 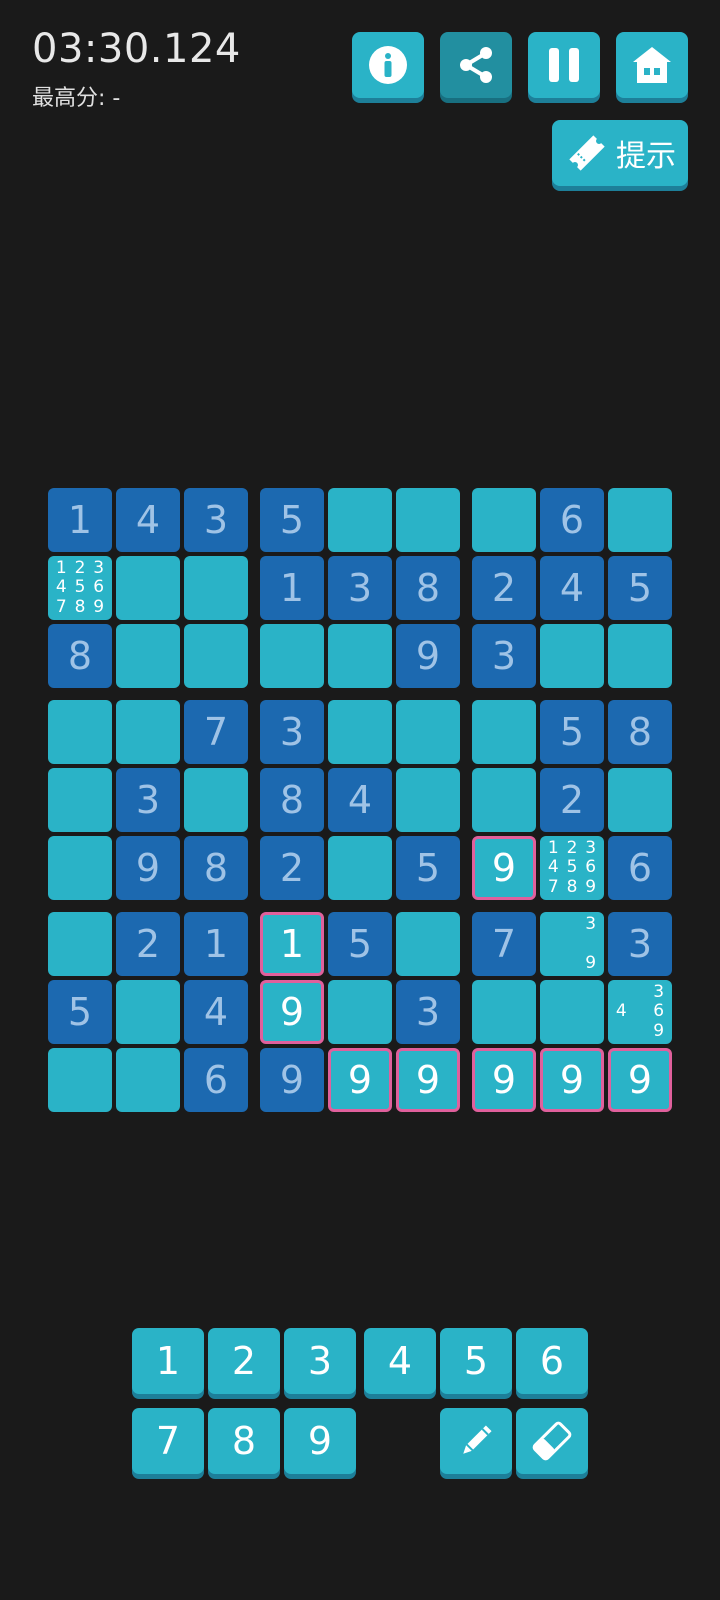 What do you see at coordinates (168, 1361) in the screenshot?
I see `number-key-1: 1` at bounding box center [168, 1361].